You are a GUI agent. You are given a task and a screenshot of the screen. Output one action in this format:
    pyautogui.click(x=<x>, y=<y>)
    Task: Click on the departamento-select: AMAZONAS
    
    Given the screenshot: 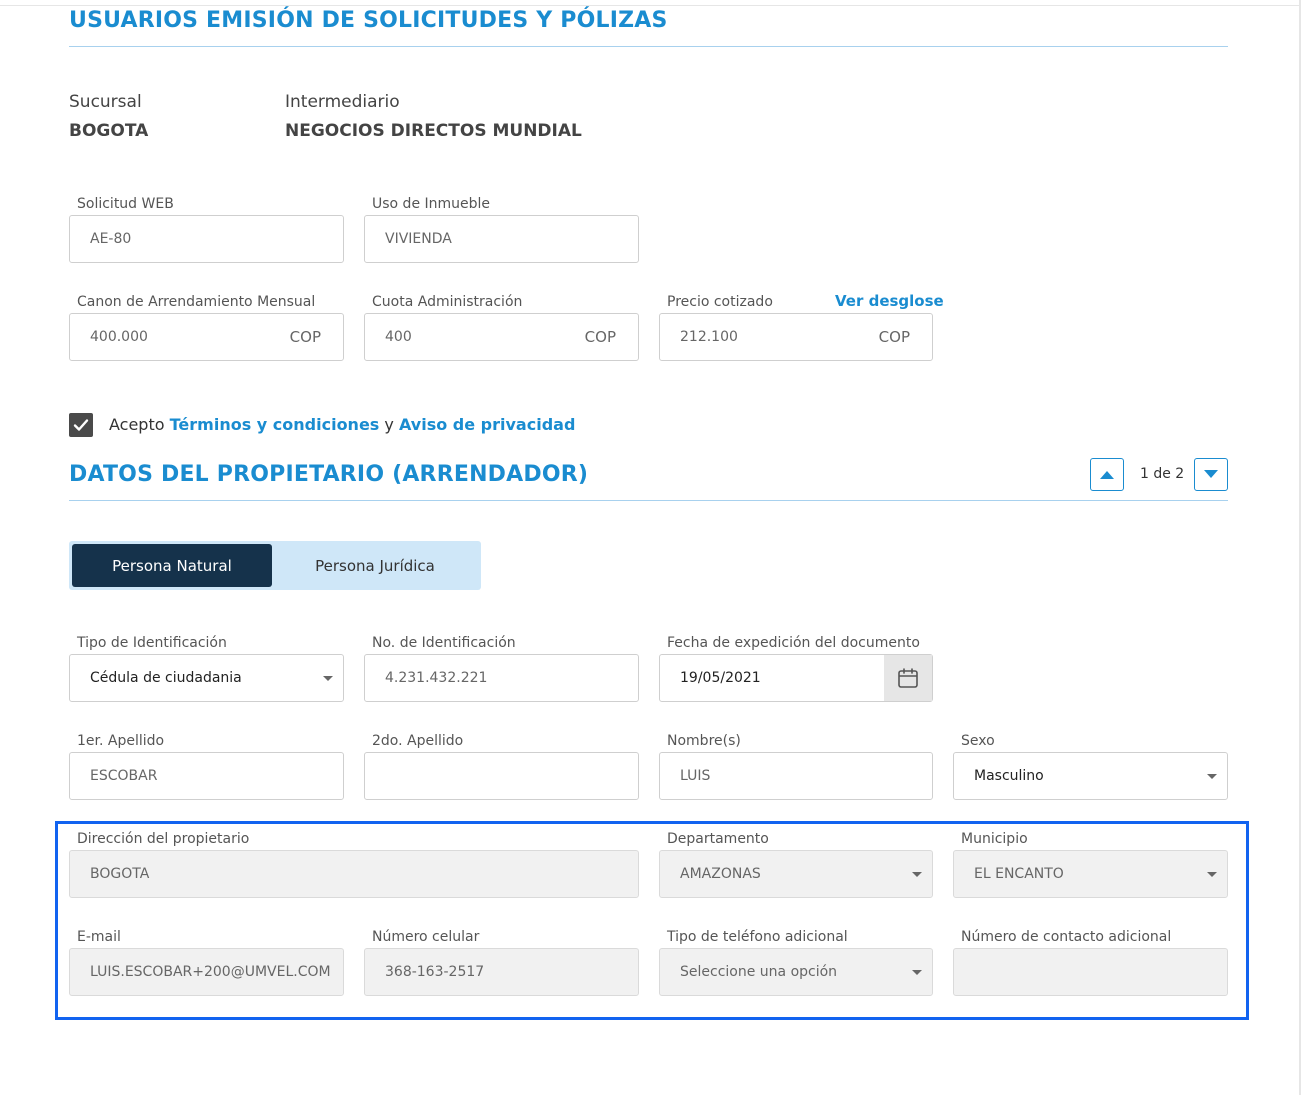 What is the action you would take?
    pyautogui.click(x=796, y=874)
    